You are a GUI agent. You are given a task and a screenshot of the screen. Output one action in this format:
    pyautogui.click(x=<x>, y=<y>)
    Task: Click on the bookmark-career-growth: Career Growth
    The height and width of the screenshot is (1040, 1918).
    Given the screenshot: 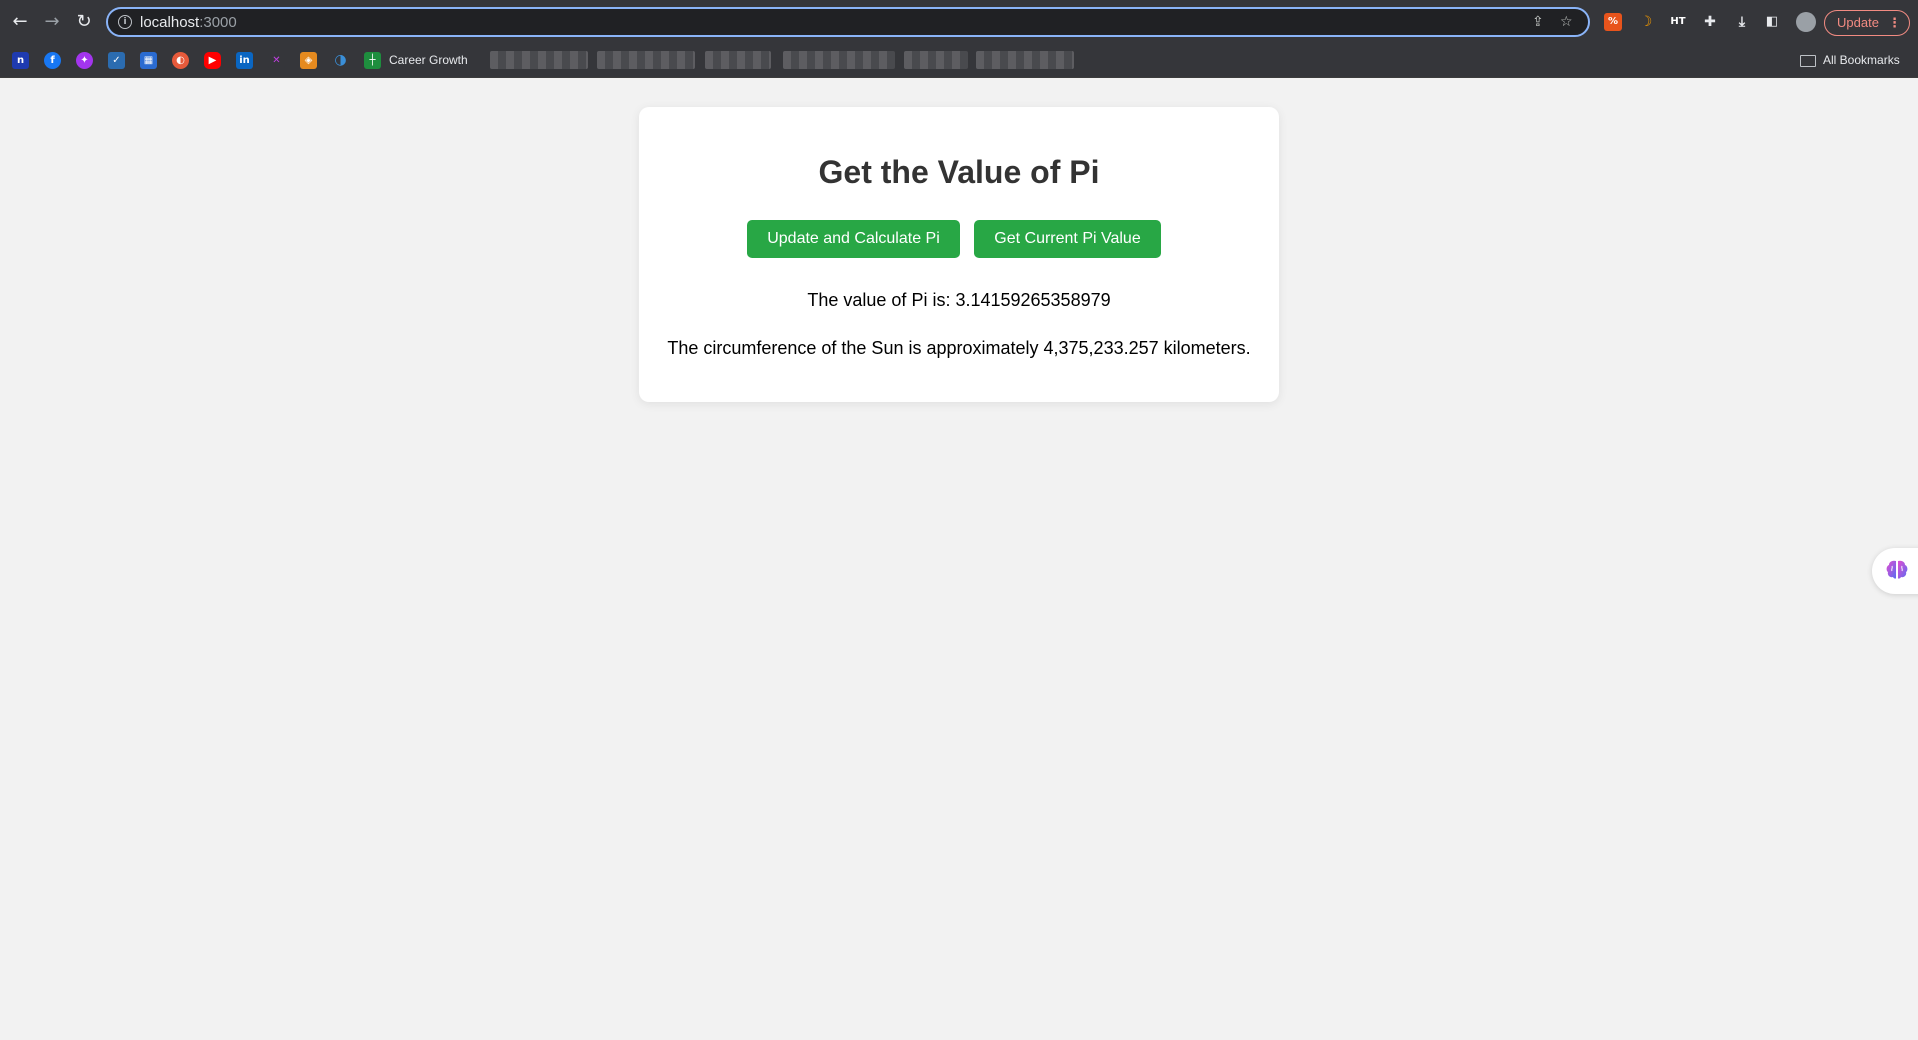 What is the action you would take?
    pyautogui.click(x=428, y=60)
    